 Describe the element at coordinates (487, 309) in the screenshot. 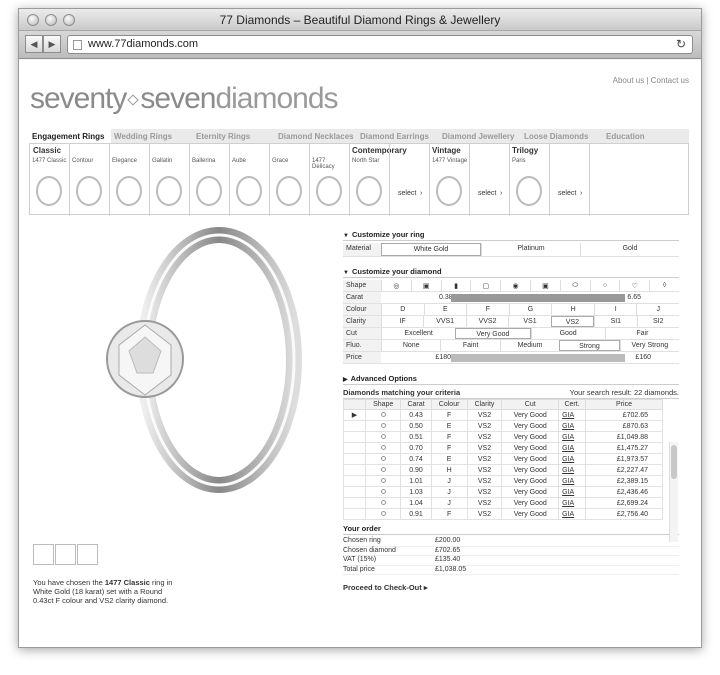

I see `colour-option: F` at that location.